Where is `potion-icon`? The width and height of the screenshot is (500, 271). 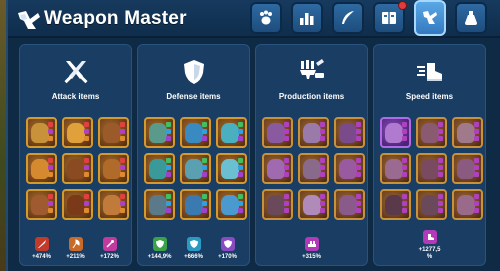 potion-icon is located at coordinates (471, 18).